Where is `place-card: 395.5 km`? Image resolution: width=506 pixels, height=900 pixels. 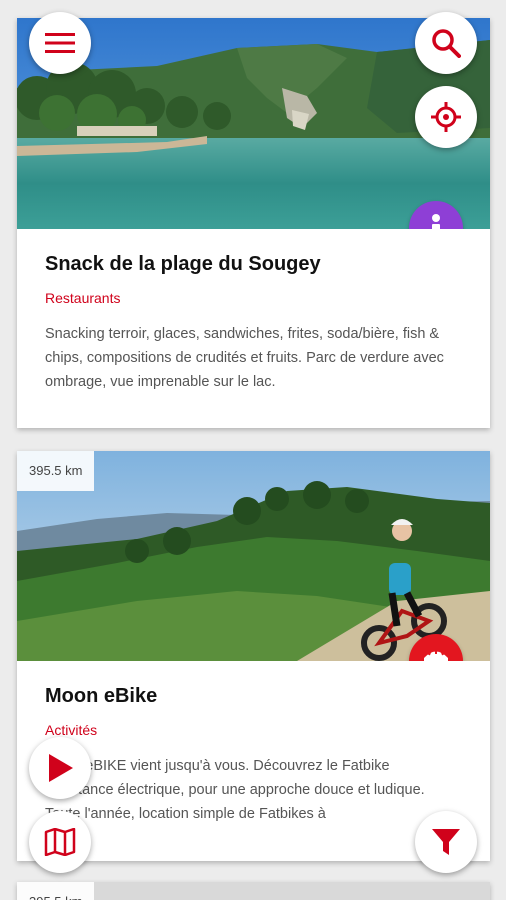 place-card: 395.5 km is located at coordinates (253, 891).